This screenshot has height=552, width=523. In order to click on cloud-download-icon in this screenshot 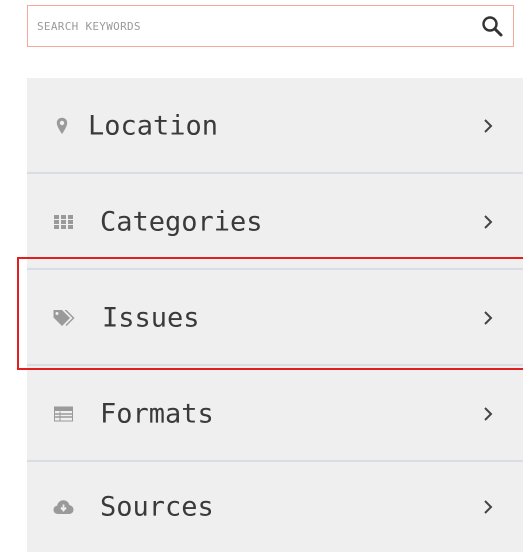, I will do `click(63, 507)`.